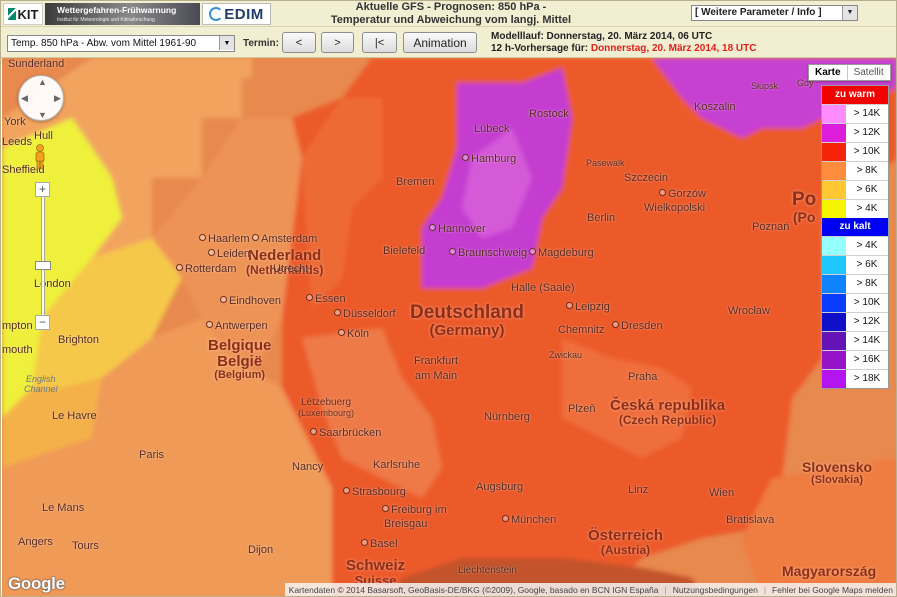 Image resolution: width=897 pixels, height=597 pixels. What do you see at coordinates (57, 98) in the screenshot?
I see `pan-right-icon: ▶` at bounding box center [57, 98].